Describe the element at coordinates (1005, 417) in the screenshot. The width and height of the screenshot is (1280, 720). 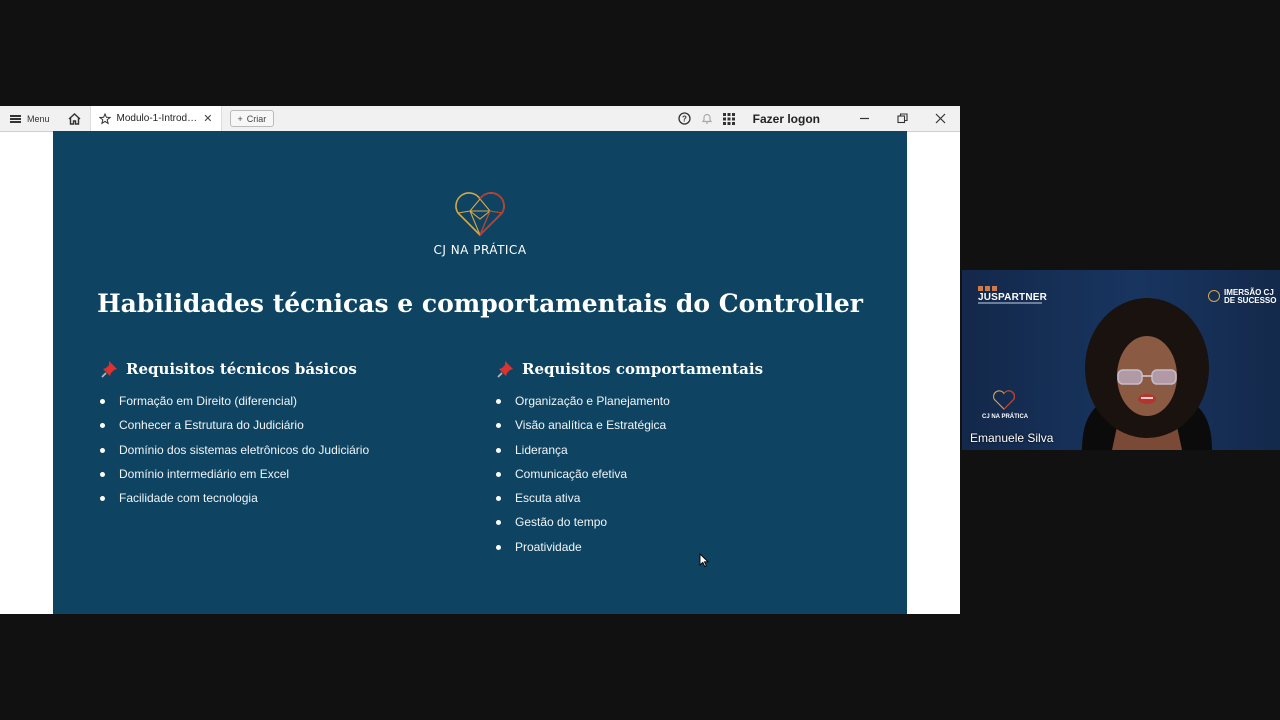
I see `cam-brand-name: CJ NA PRÁTICA` at that location.